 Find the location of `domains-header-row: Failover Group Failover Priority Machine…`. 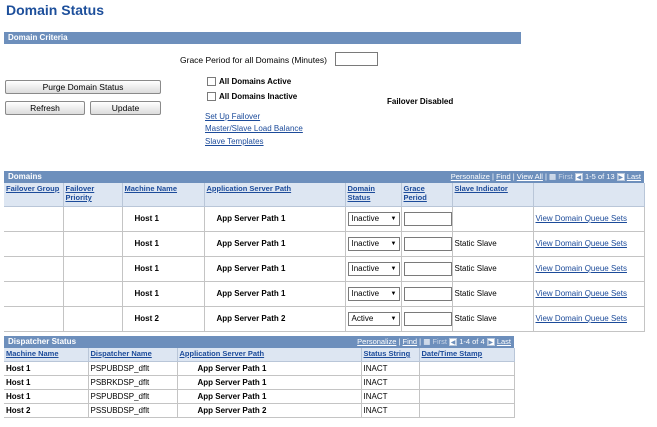

domains-header-row: Failover Group Failover Priority Machine… is located at coordinates (324, 195).